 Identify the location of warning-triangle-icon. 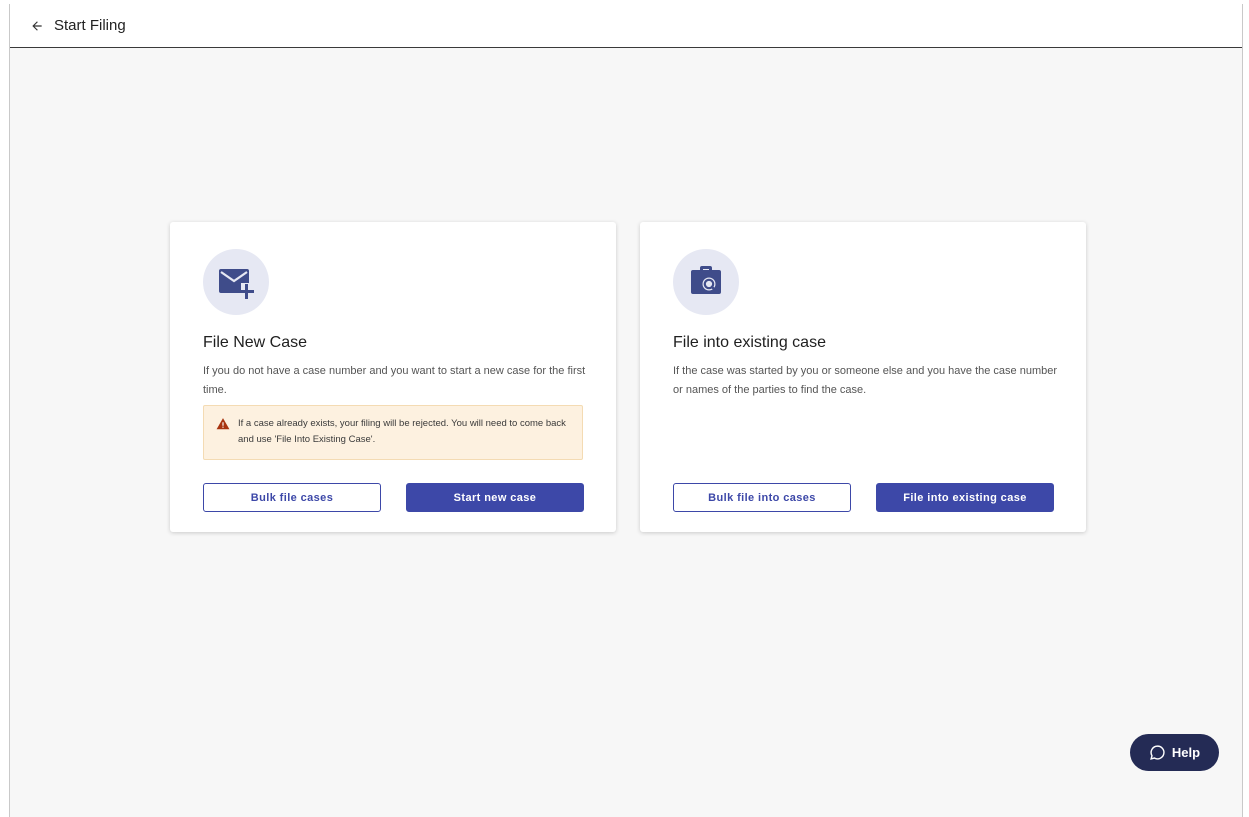
(223, 424).